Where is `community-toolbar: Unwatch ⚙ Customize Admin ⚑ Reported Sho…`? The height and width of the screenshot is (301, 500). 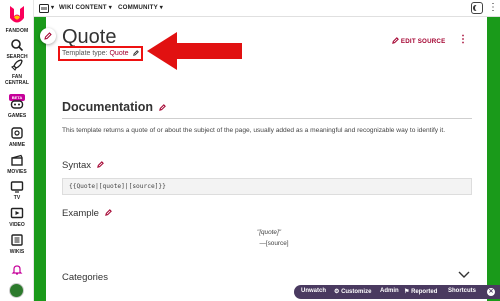 community-toolbar: Unwatch ⚙ Customize Admin ⚑ Reported Sho… is located at coordinates (397, 292).